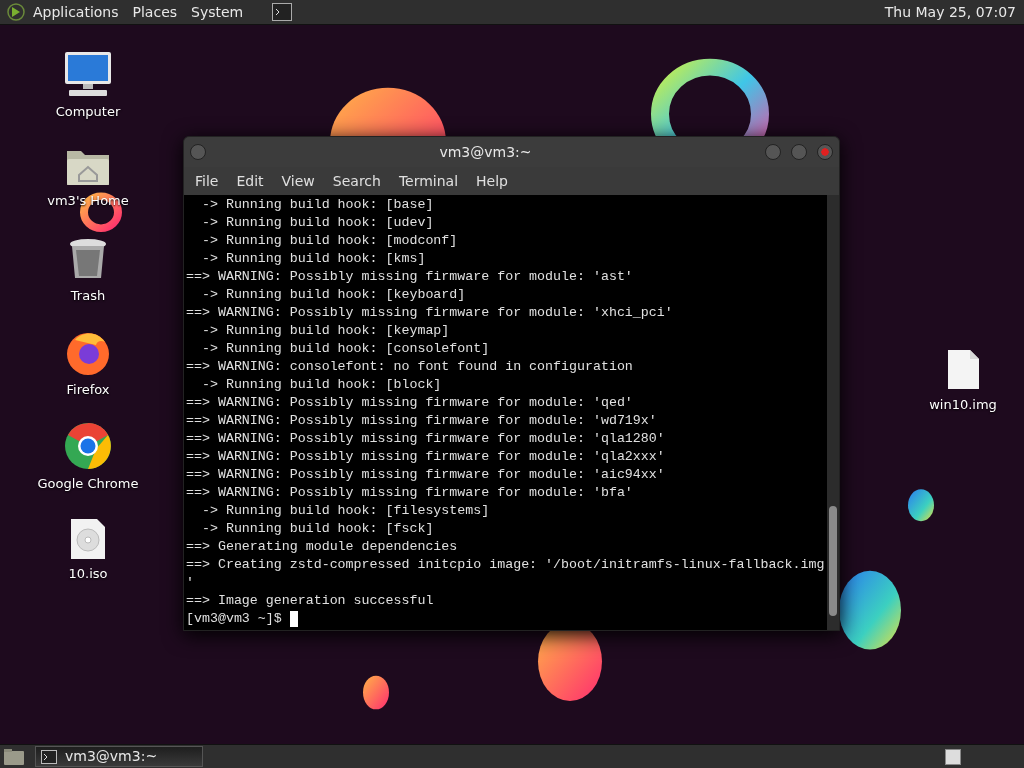 This screenshot has width=1024, height=768. Describe the element at coordinates (951, 12) in the screenshot. I see `clock: Thu May 25, 07:07` at that location.